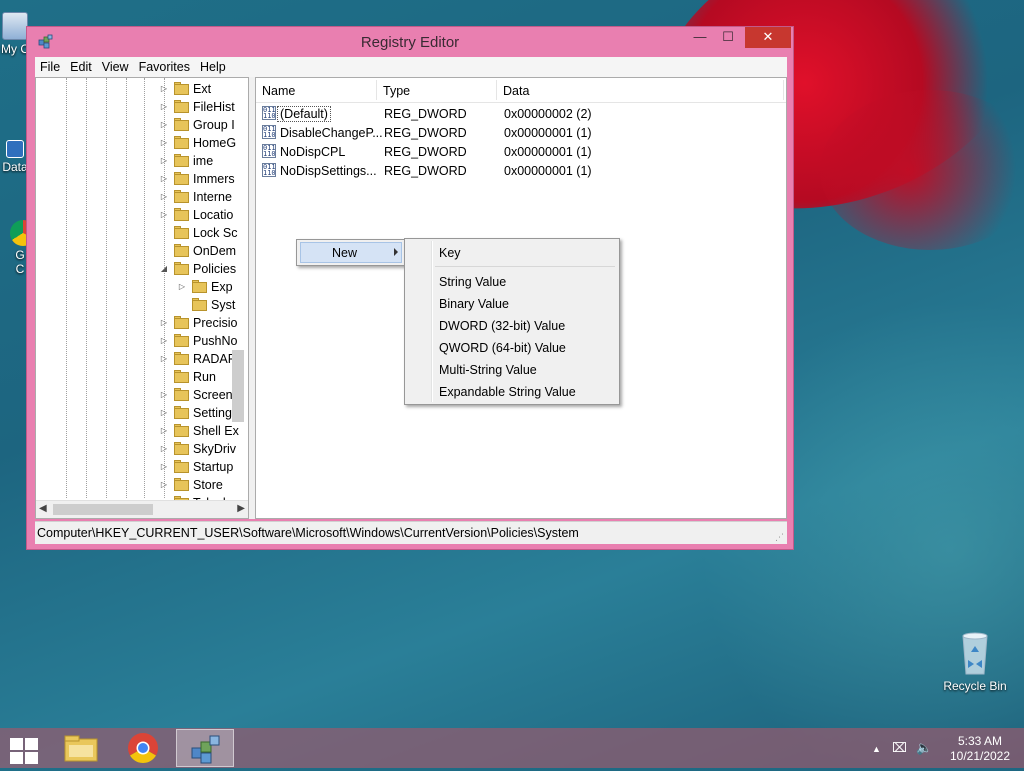 This screenshot has height=771, width=1024. What do you see at coordinates (502, 326) in the screenshot?
I see `submenu-item-dword-value: DWORD (32-bit) Value` at bounding box center [502, 326].